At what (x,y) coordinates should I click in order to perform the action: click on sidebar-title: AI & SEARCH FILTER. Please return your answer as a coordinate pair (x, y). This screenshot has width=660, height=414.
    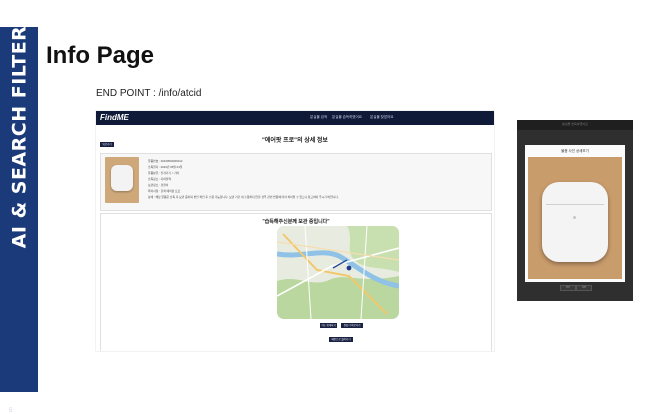
    Looking at the image, I should click on (19, 137).